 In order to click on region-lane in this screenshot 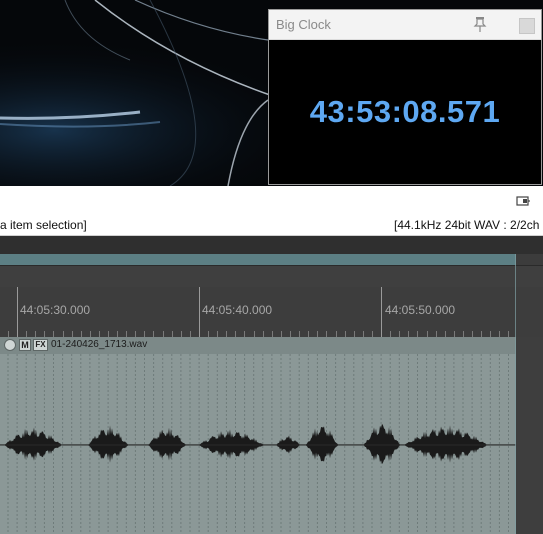, I will do `click(271, 245)`.